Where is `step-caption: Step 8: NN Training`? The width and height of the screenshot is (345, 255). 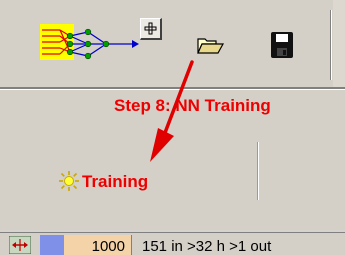
step-caption: Step 8: NN Training is located at coordinates (192, 105).